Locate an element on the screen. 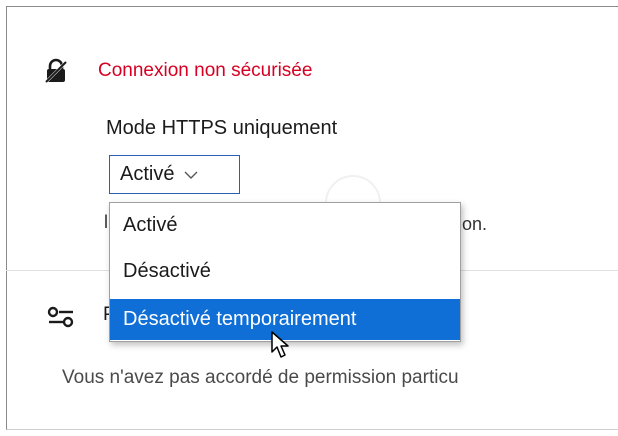 The image size is (618, 436). connection-status-title: Connexion non sécurisée is located at coordinates (205, 70).